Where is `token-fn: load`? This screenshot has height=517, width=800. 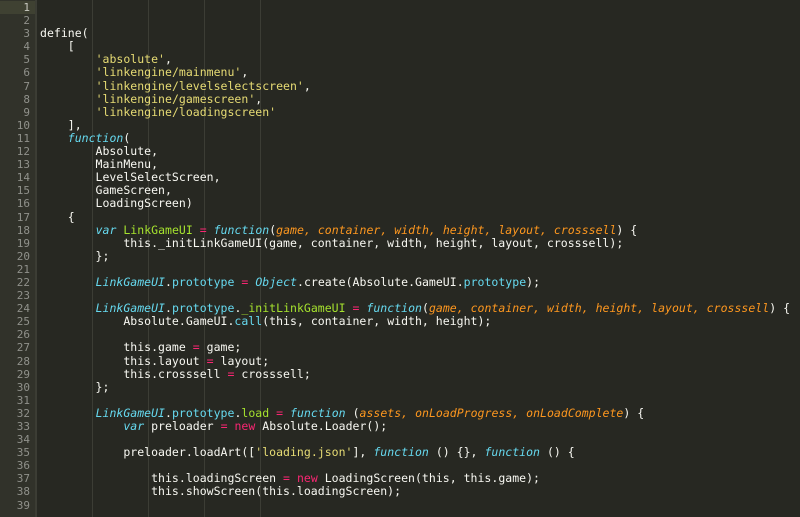
token-fn: load is located at coordinates (255, 412).